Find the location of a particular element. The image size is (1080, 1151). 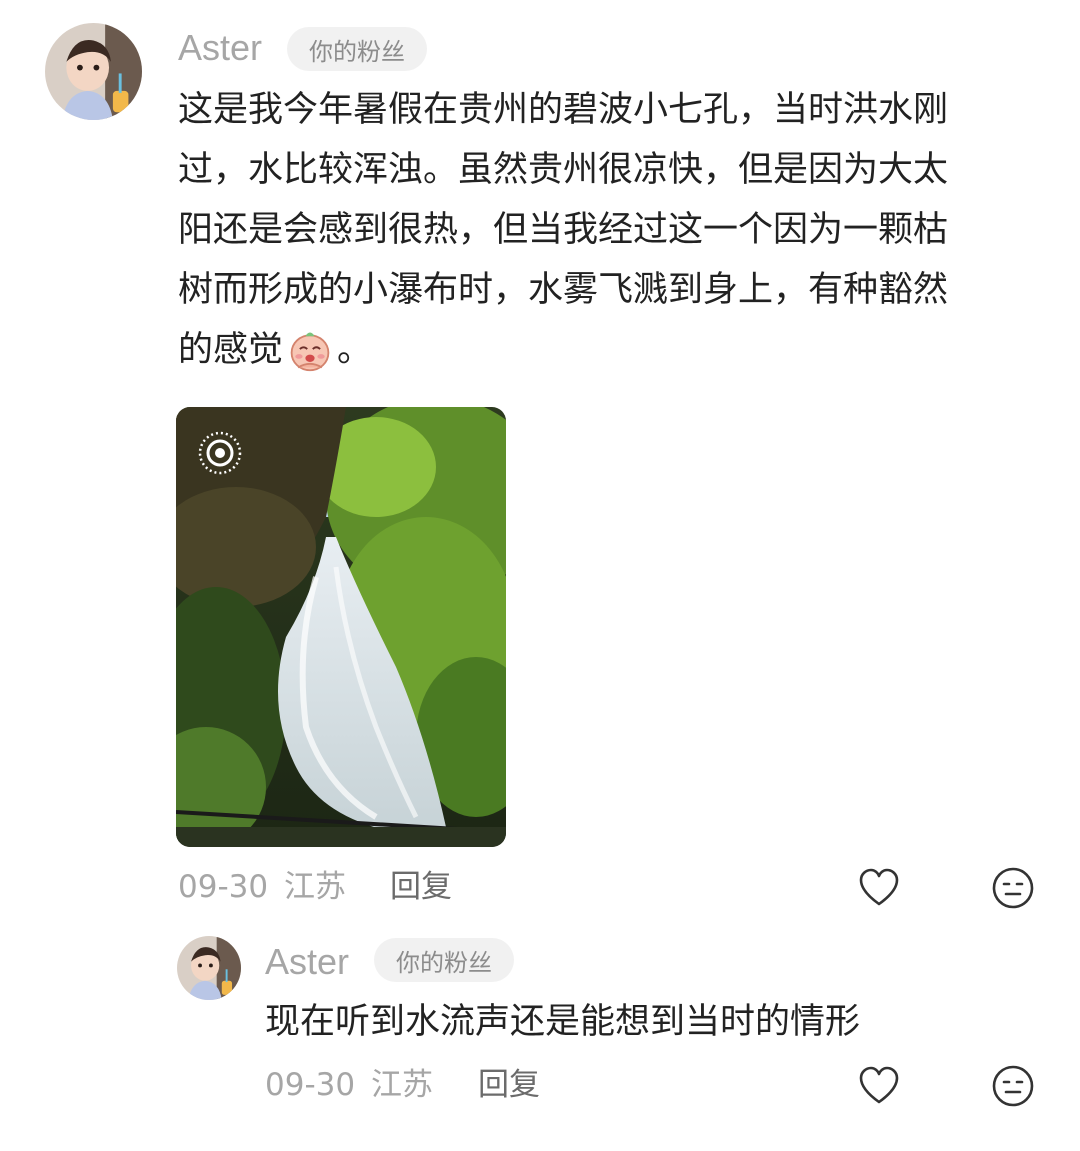

comment-meta: 09-30 江苏 is located at coordinates (262, 887).